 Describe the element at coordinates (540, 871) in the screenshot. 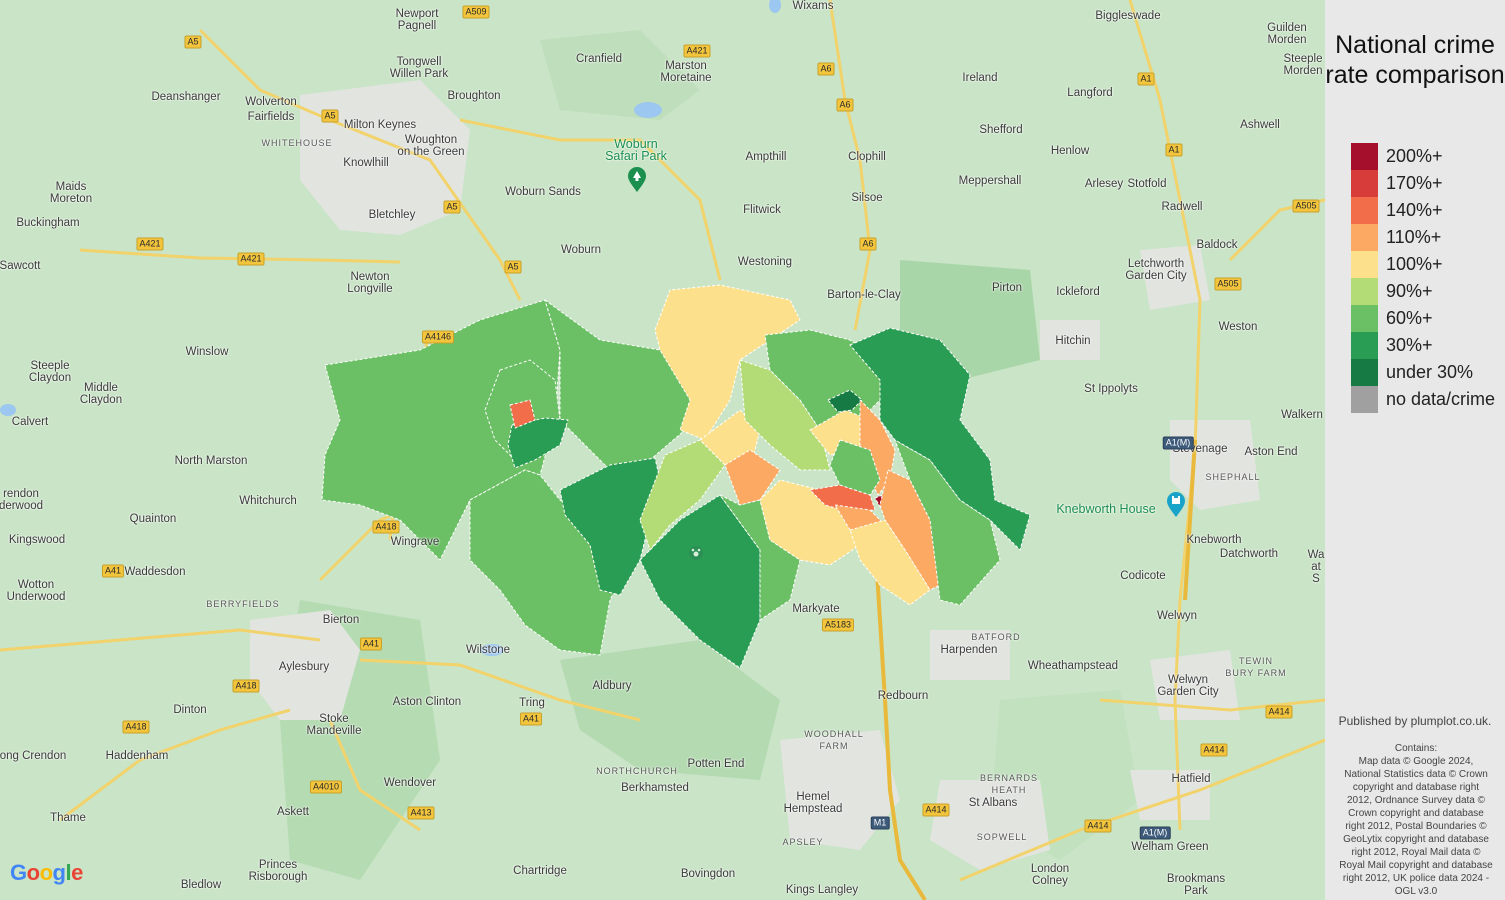

I see `place-label: Chartridge` at that location.